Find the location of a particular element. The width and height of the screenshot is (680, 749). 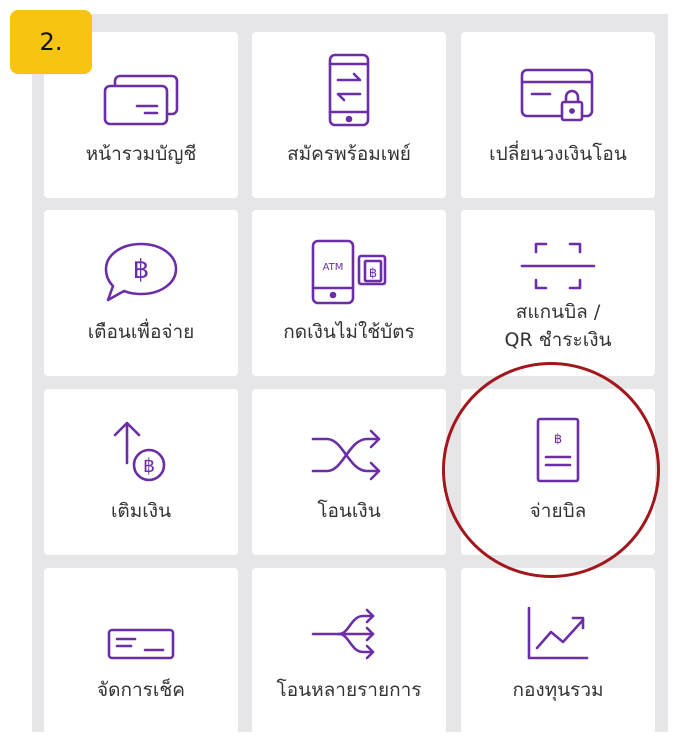

menu-tile-top-up: ฿ เติมเงิน is located at coordinates (141, 472).